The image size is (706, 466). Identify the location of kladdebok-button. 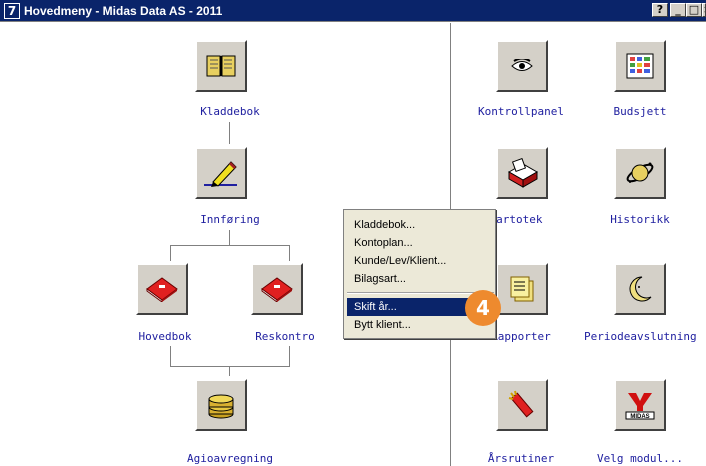
(221, 66).